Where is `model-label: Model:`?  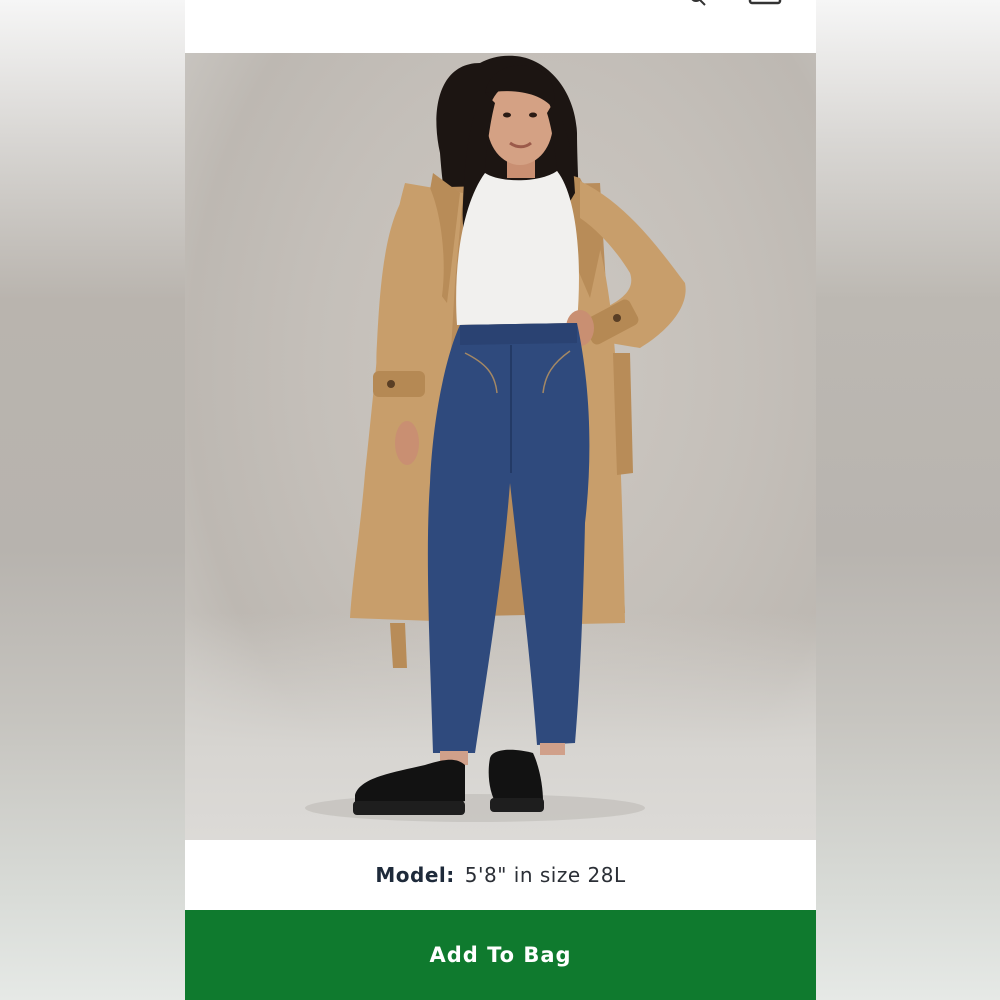 model-label: Model: is located at coordinates (415, 875).